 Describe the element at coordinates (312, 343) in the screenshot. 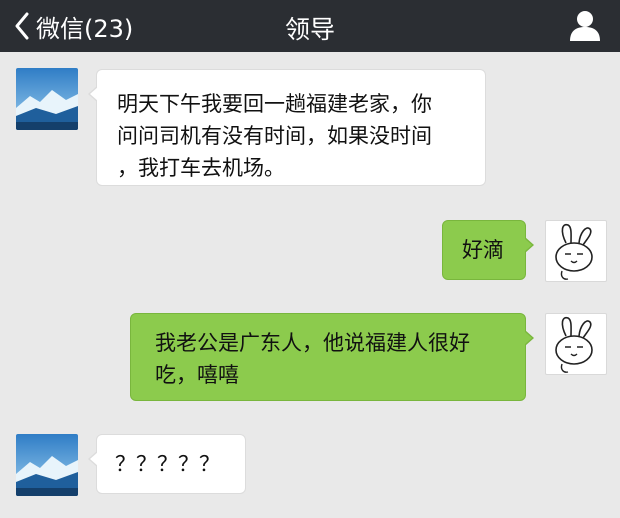

I see `message-text-line: 我老公是广东人，他说福建人很好` at that location.